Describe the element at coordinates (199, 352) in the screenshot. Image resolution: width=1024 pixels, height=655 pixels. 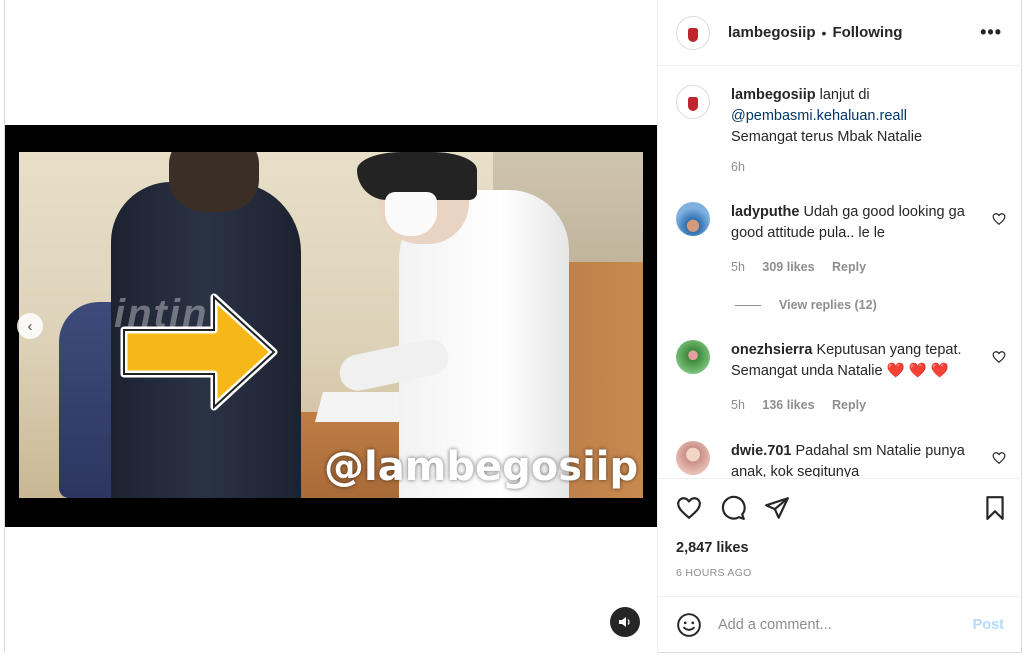
I see `arrow-icon` at that location.